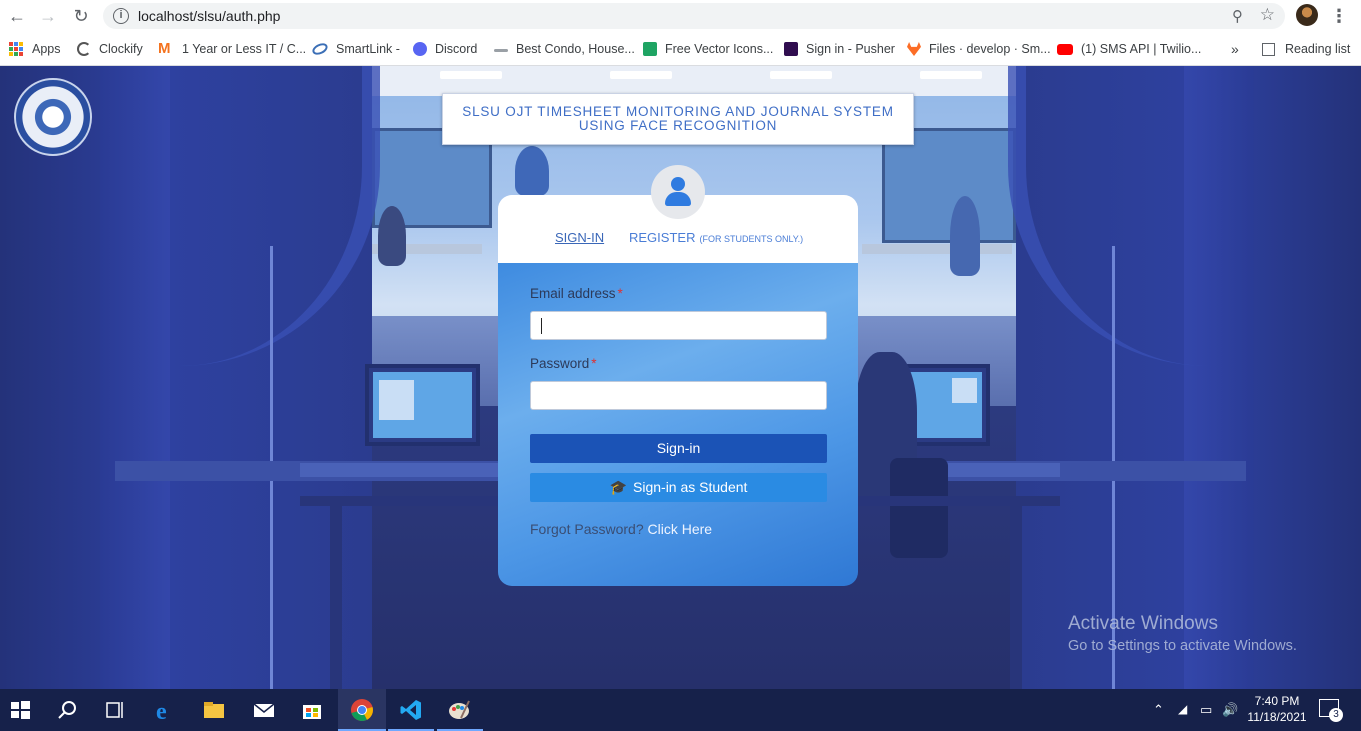  What do you see at coordinates (362, 710) in the screenshot?
I see `chrome-icon` at bounding box center [362, 710].